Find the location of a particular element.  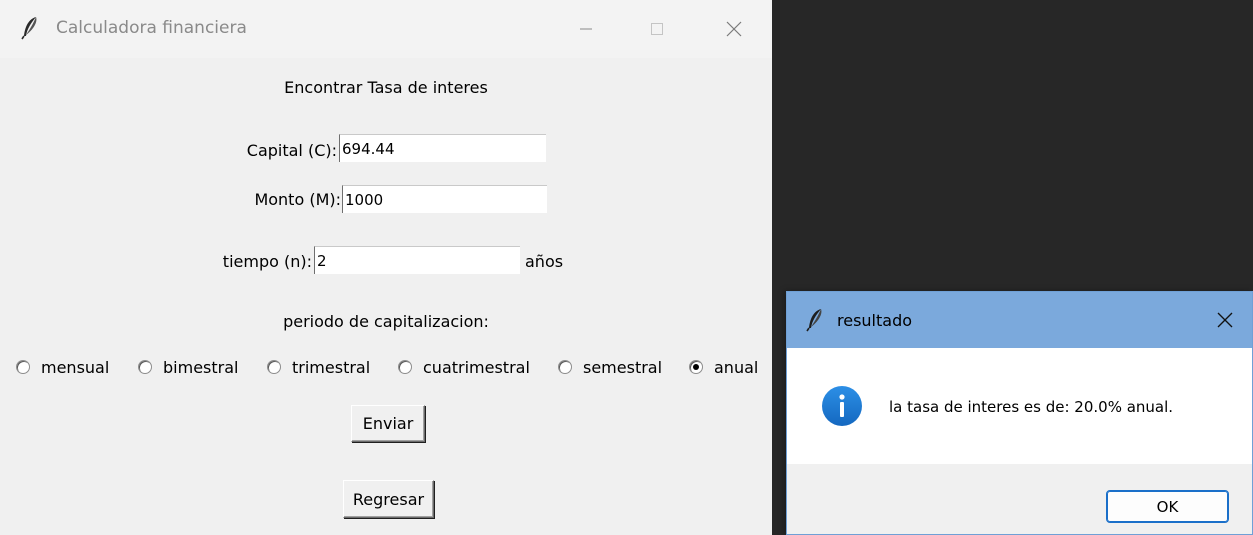

tiempo-input is located at coordinates (417, 260).